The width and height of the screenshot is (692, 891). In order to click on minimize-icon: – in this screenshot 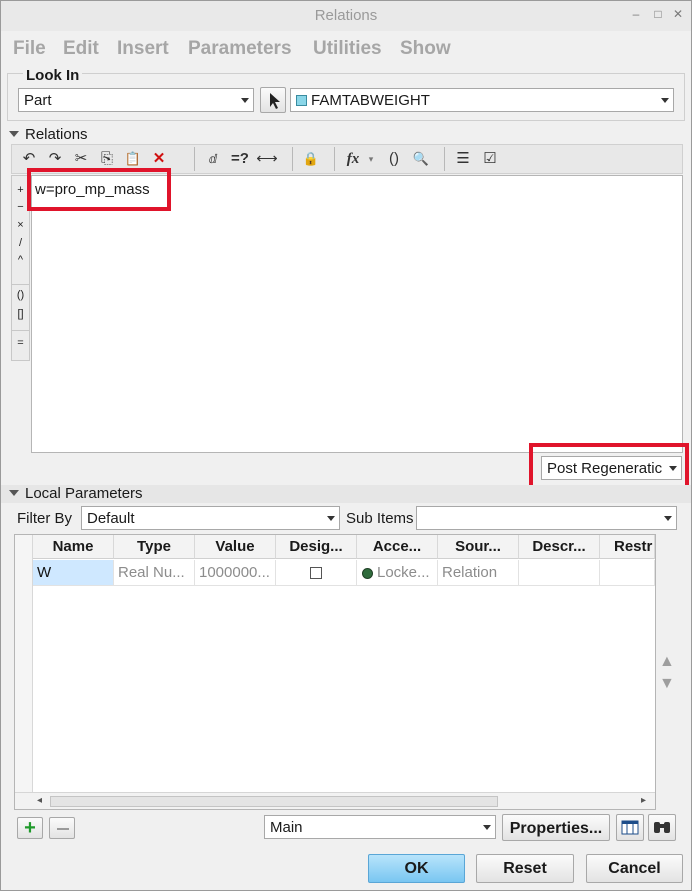, I will do `click(636, 14)`.